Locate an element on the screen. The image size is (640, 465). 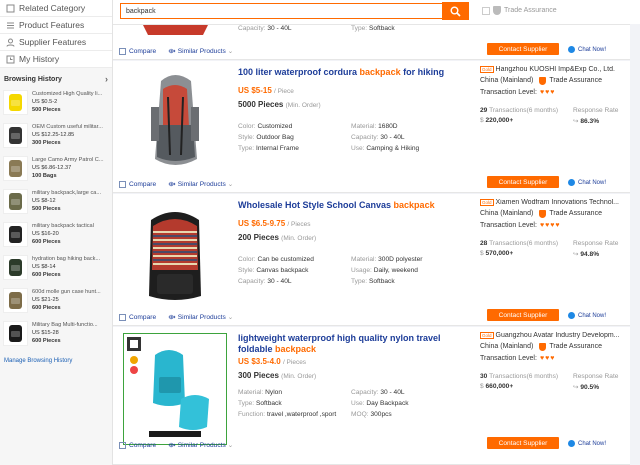
product-price: US $3.5-4.0 / Pieces is located at coordinates (272, 361).